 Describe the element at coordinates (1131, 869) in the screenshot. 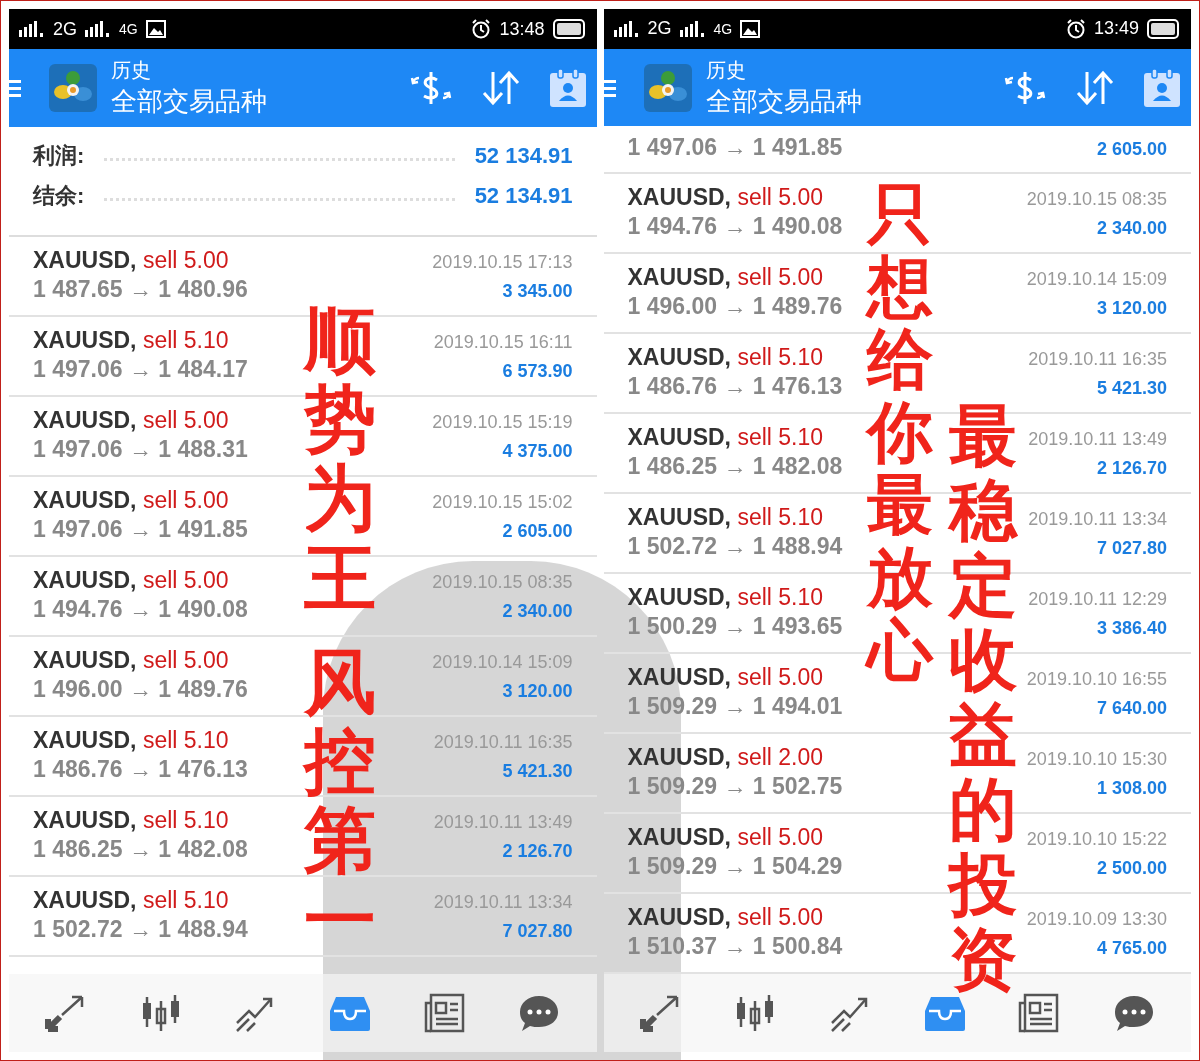

I see `trade-profit: 2 500.00` at that location.